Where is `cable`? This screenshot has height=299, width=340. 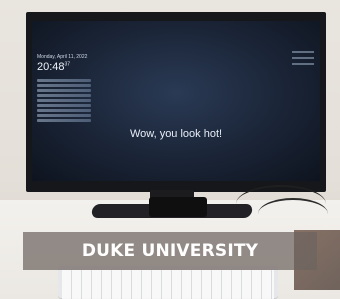 cable is located at coordinates (293, 214).